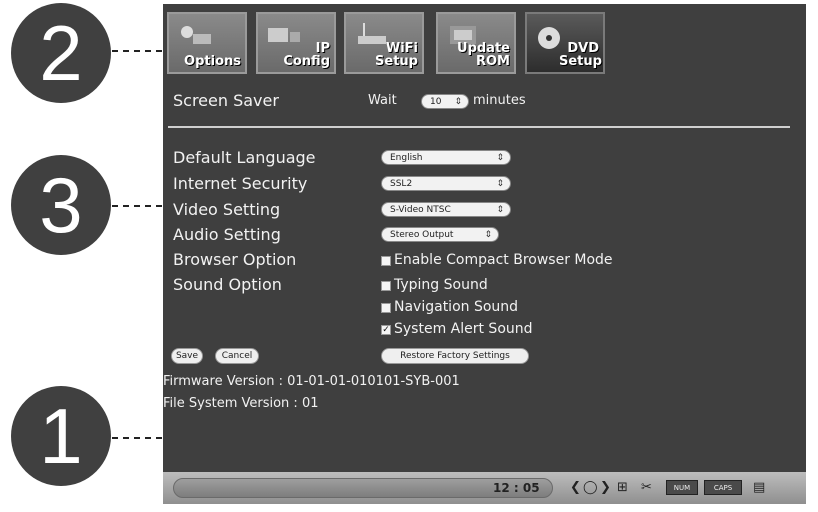 The height and width of the screenshot is (512, 818). Describe the element at coordinates (227, 209) in the screenshot. I see `video-setting-label: Video Setting` at that location.